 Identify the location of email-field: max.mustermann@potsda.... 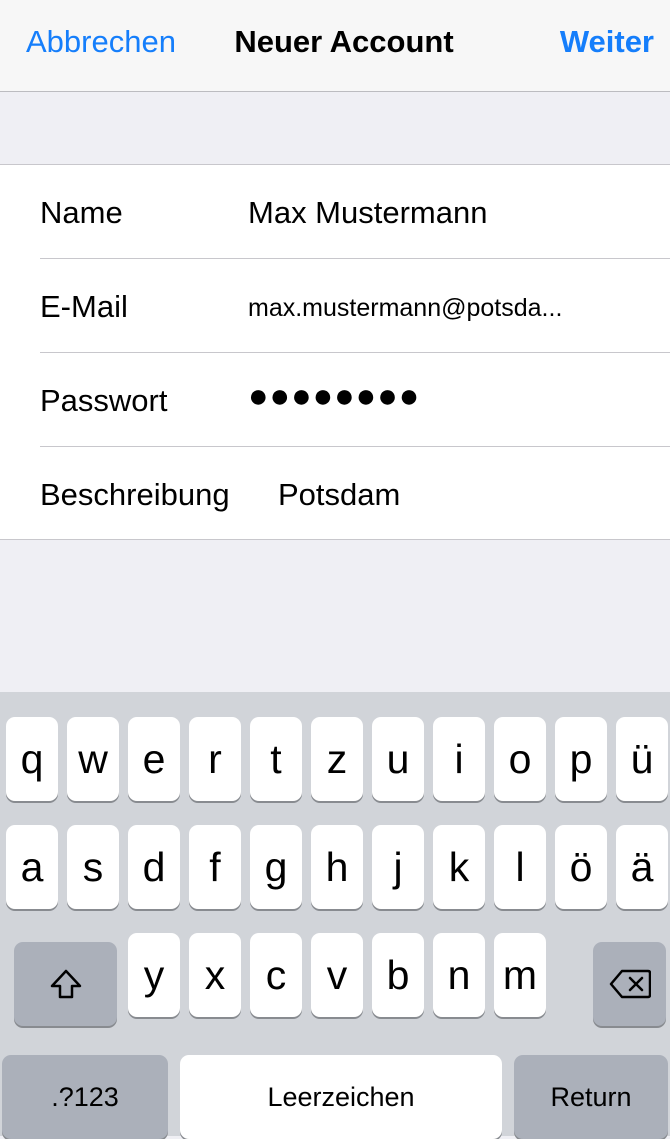
(405, 308).